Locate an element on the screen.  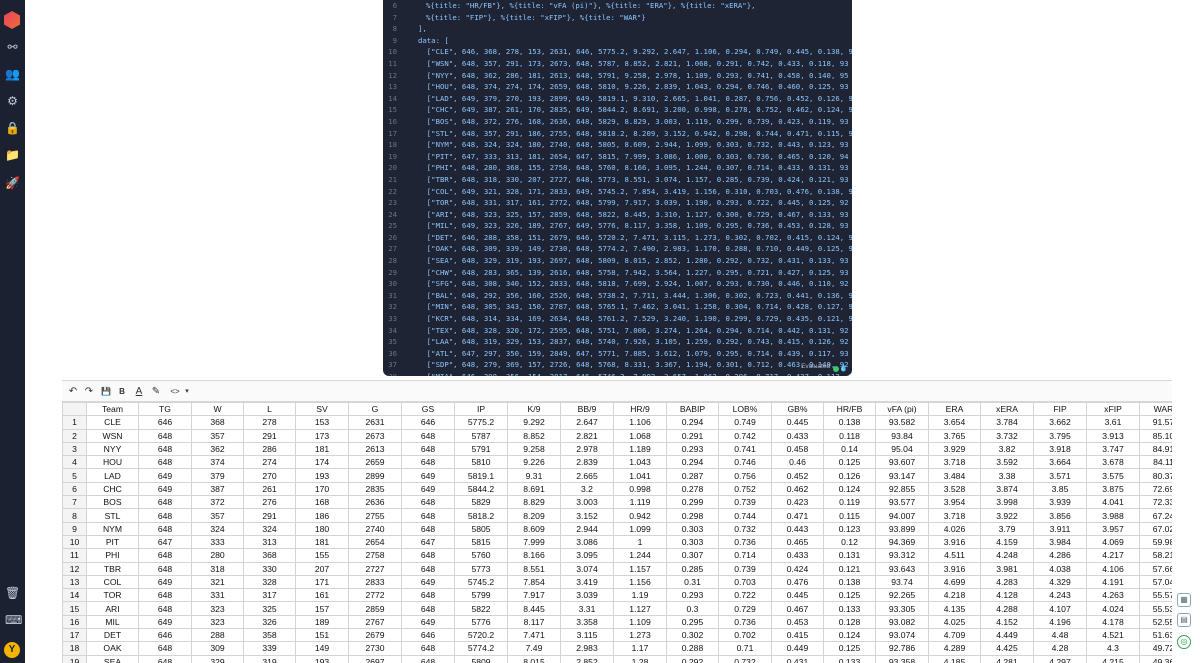
table-cell: 0.124 is located at coordinates (849, 635).